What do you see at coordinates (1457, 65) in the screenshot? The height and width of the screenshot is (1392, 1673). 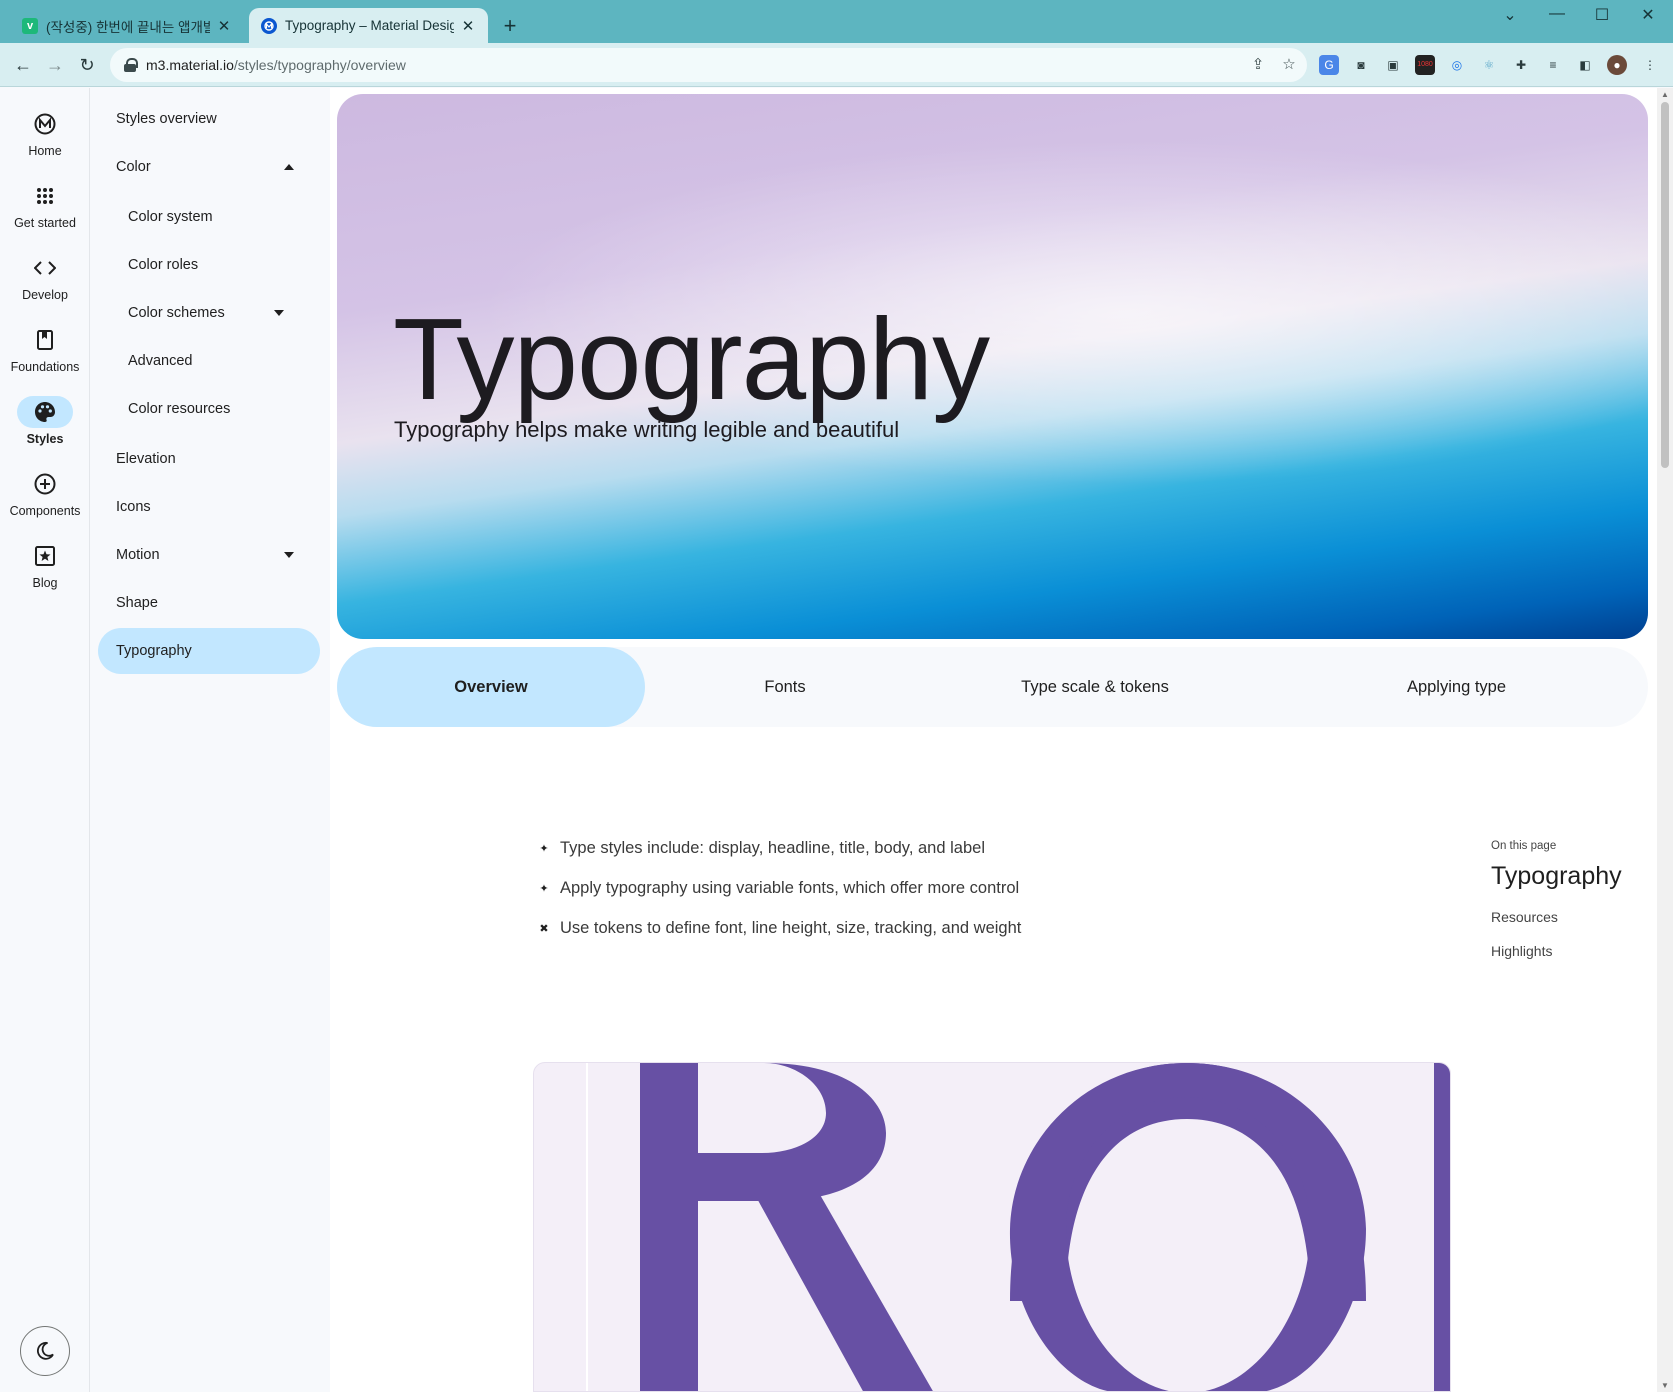 I see `refresh-extension-icon: ◎` at bounding box center [1457, 65].